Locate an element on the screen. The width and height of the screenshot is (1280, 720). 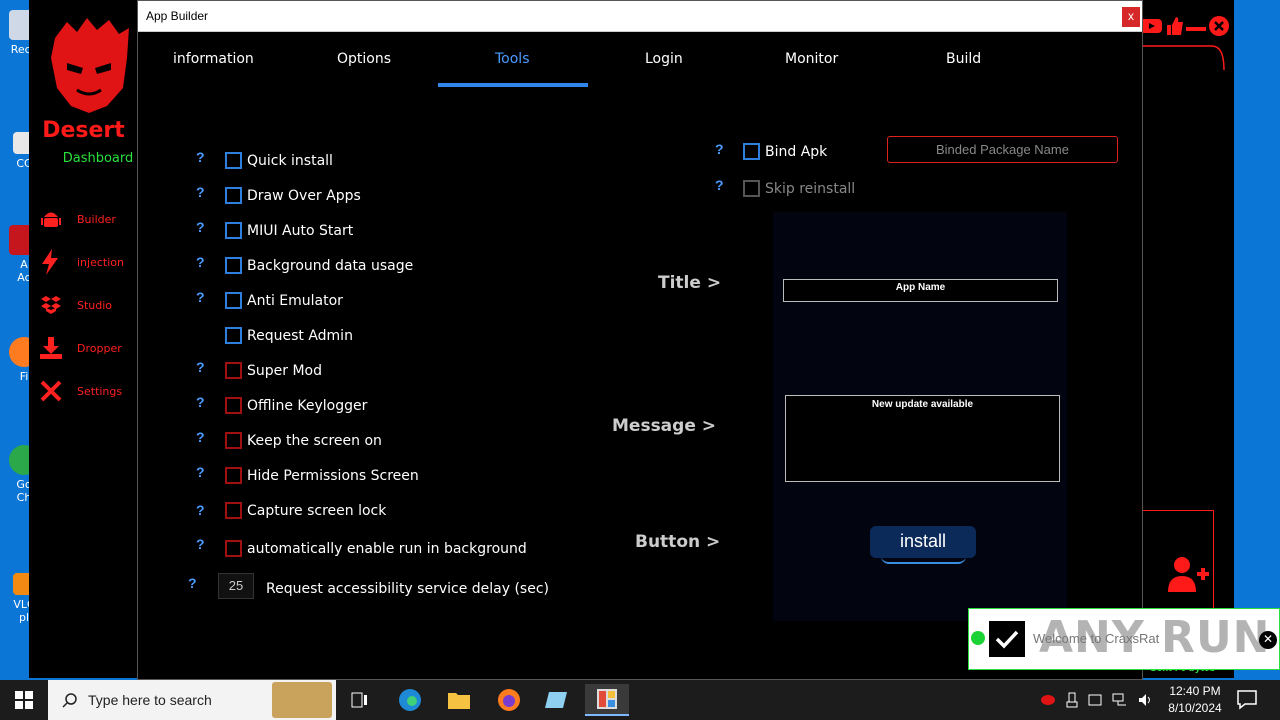
option-label: Keep the screen on is located at coordinates (314, 440).